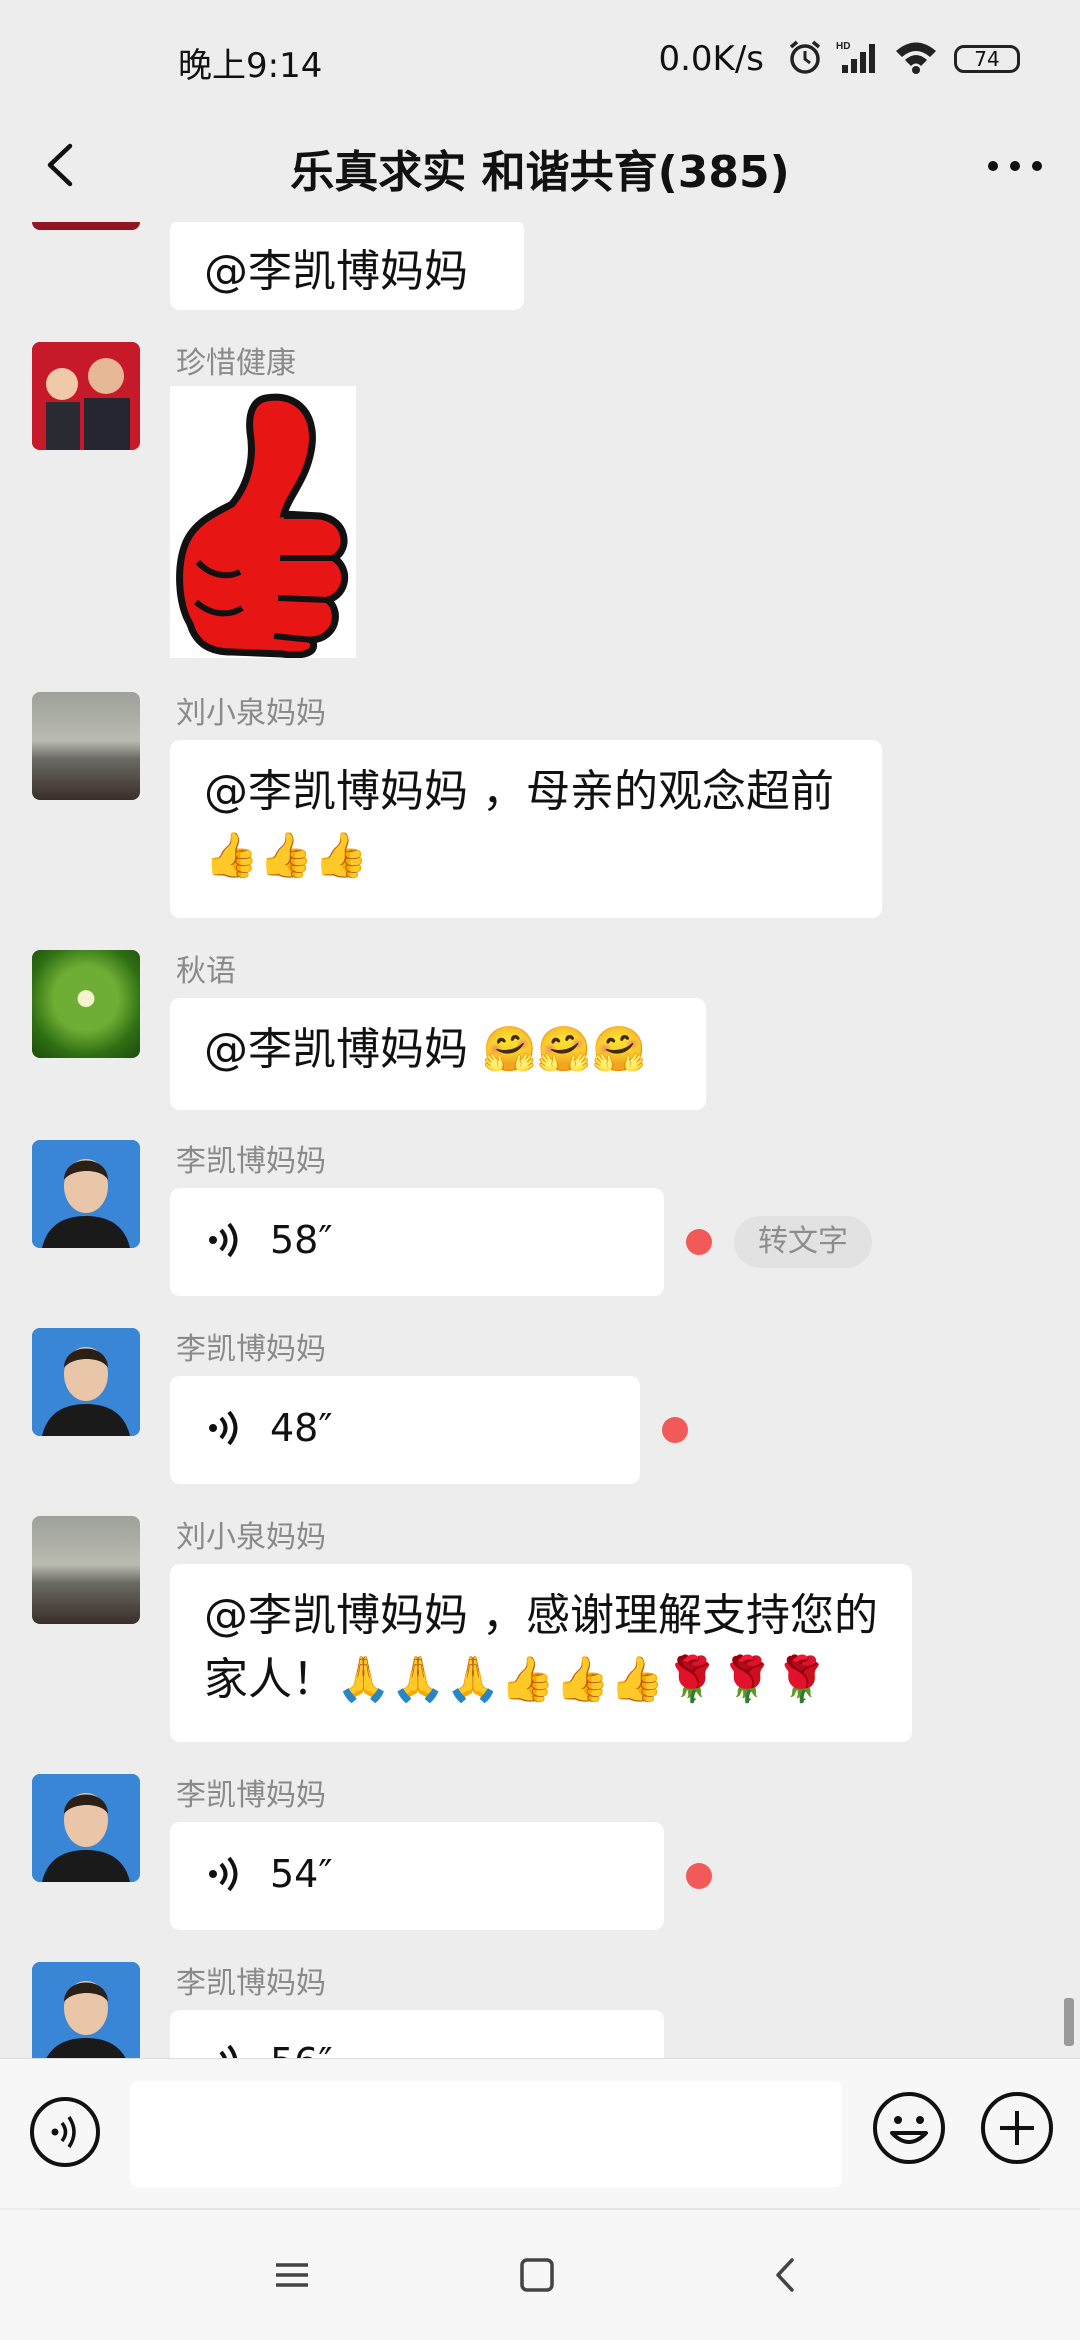  What do you see at coordinates (1069, 2022) in the screenshot?
I see `scrollbar-thumb` at bounding box center [1069, 2022].